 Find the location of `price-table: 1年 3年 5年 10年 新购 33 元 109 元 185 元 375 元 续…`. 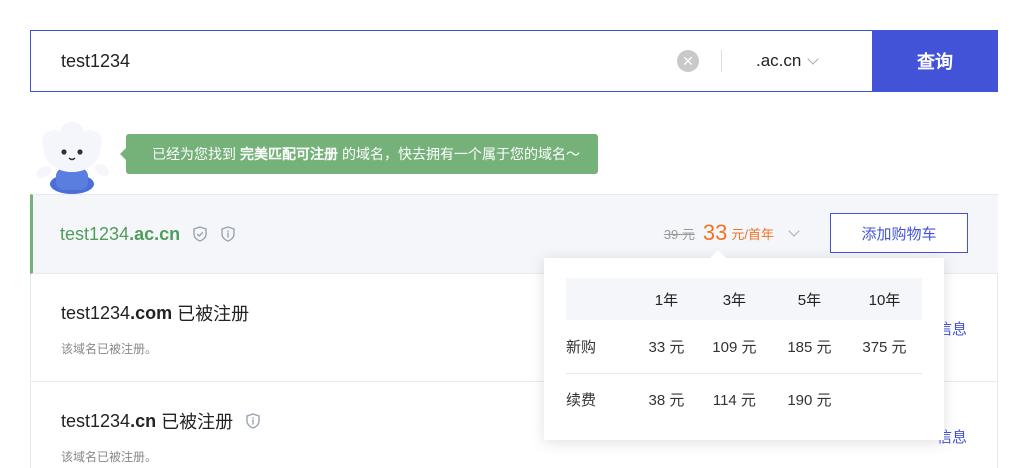

price-table: 1年 3年 5年 10年 新购 33 元 109 元 185 元 375 元 续… is located at coordinates (744, 352).